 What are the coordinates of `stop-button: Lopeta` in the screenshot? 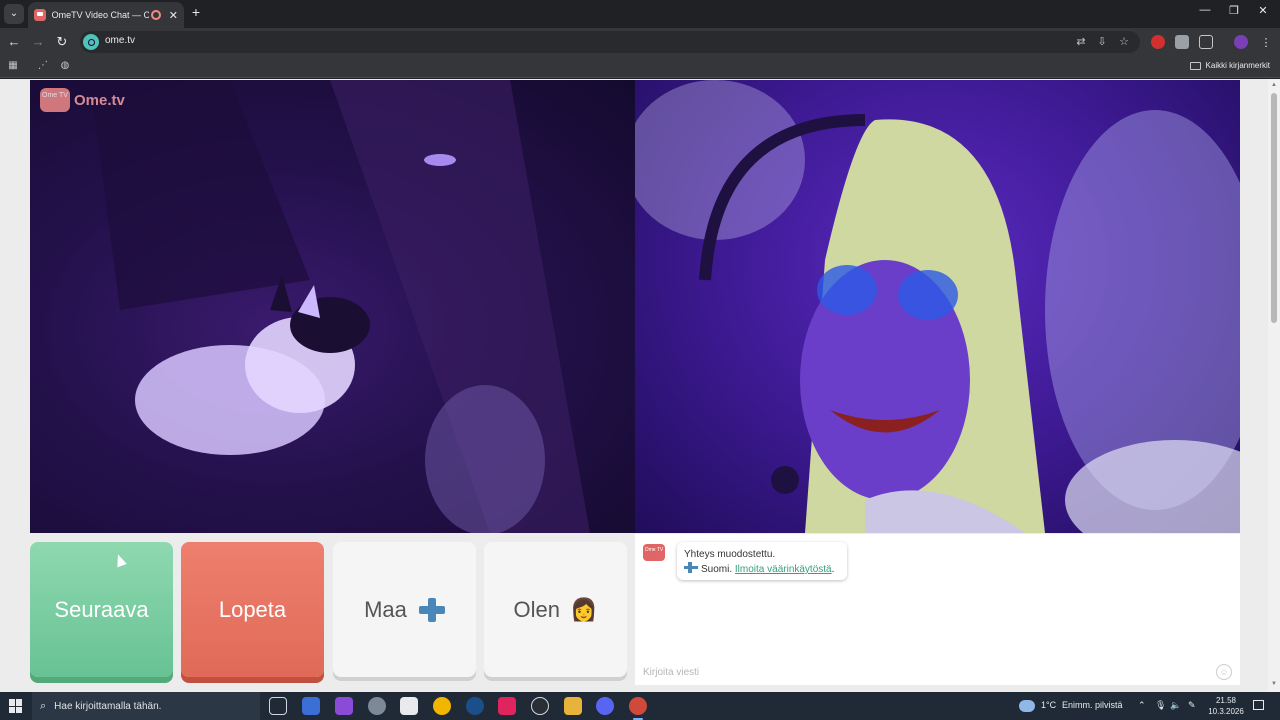 It's located at (252, 609).